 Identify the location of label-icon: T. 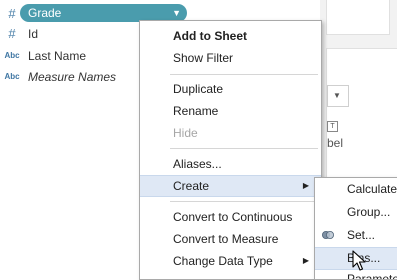
(332, 126).